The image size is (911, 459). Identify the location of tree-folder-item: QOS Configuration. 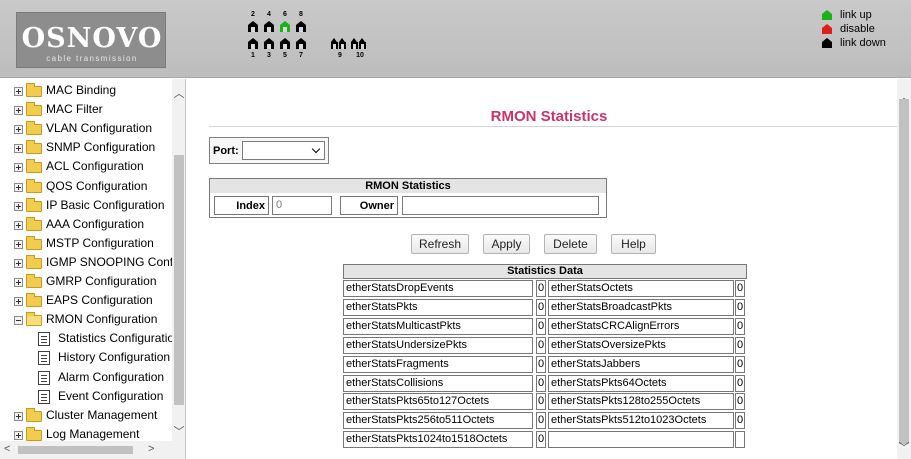
(86, 186).